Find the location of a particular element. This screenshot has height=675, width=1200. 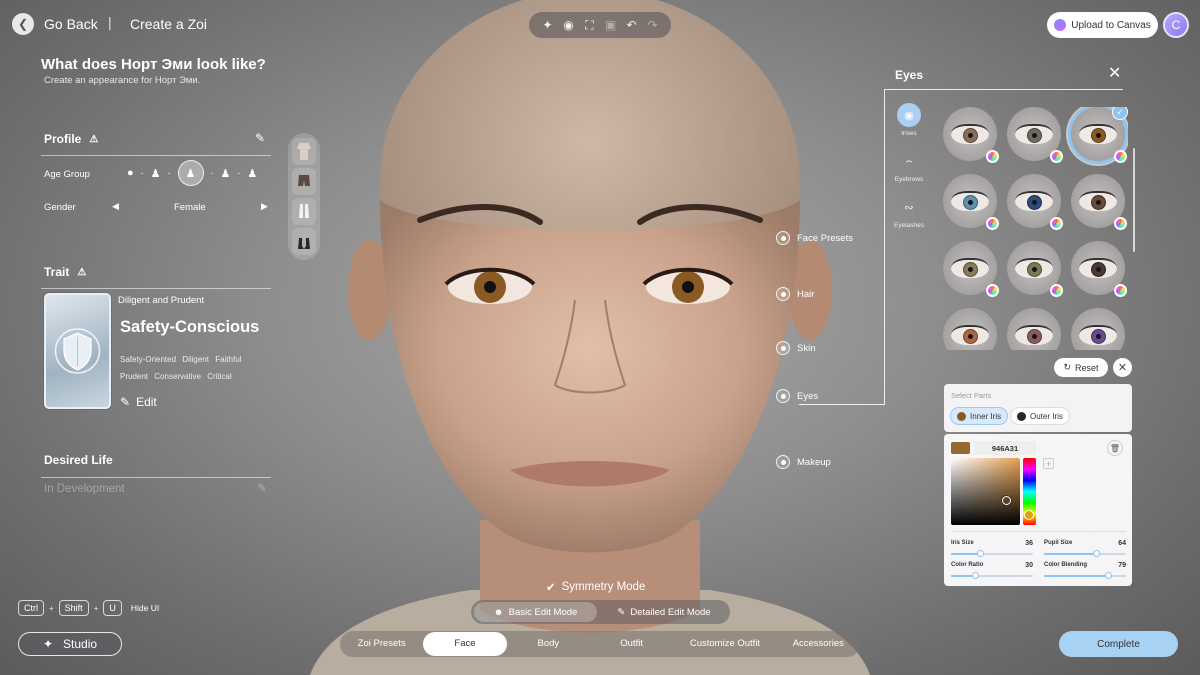

tab-face: Face is located at coordinates (465, 644).